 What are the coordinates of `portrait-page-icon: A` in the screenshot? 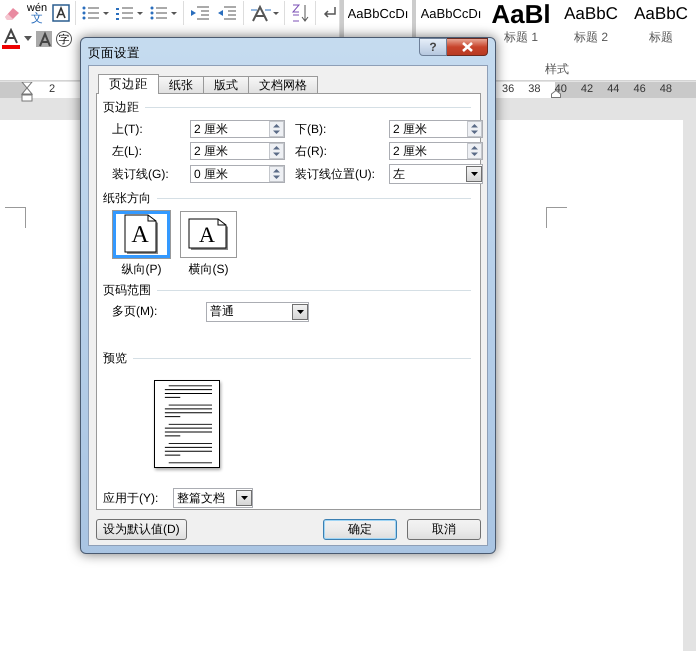 It's located at (141, 234).